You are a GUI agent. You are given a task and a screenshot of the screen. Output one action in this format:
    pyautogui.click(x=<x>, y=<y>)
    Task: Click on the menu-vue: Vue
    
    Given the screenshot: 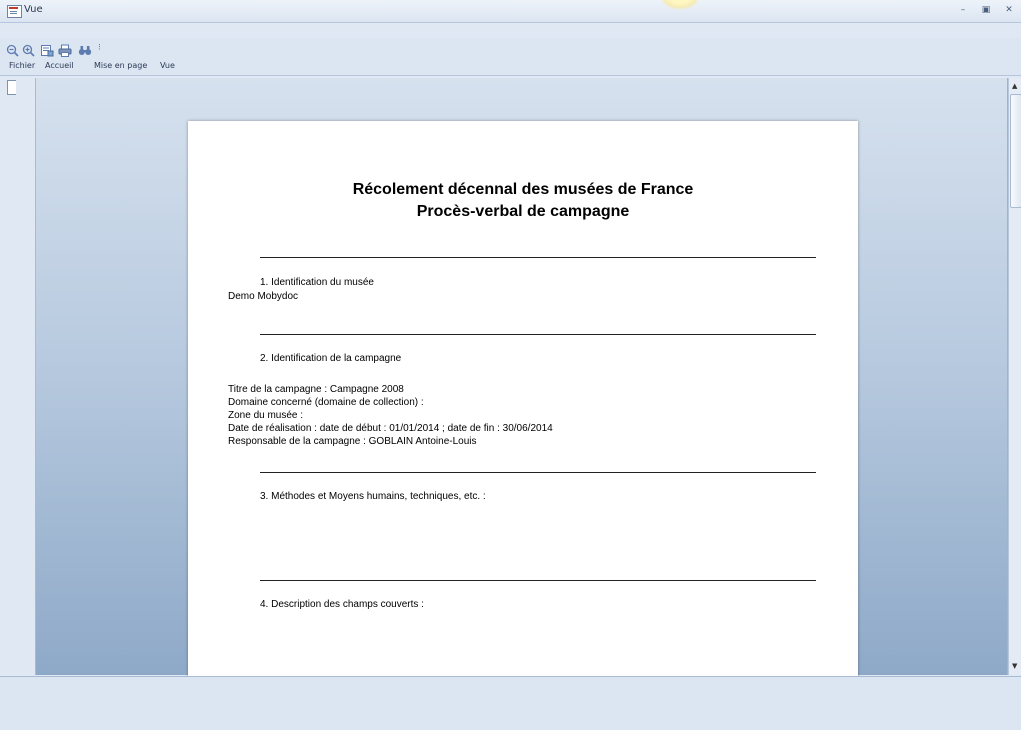 What is the action you would take?
    pyautogui.click(x=167, y=65)
    